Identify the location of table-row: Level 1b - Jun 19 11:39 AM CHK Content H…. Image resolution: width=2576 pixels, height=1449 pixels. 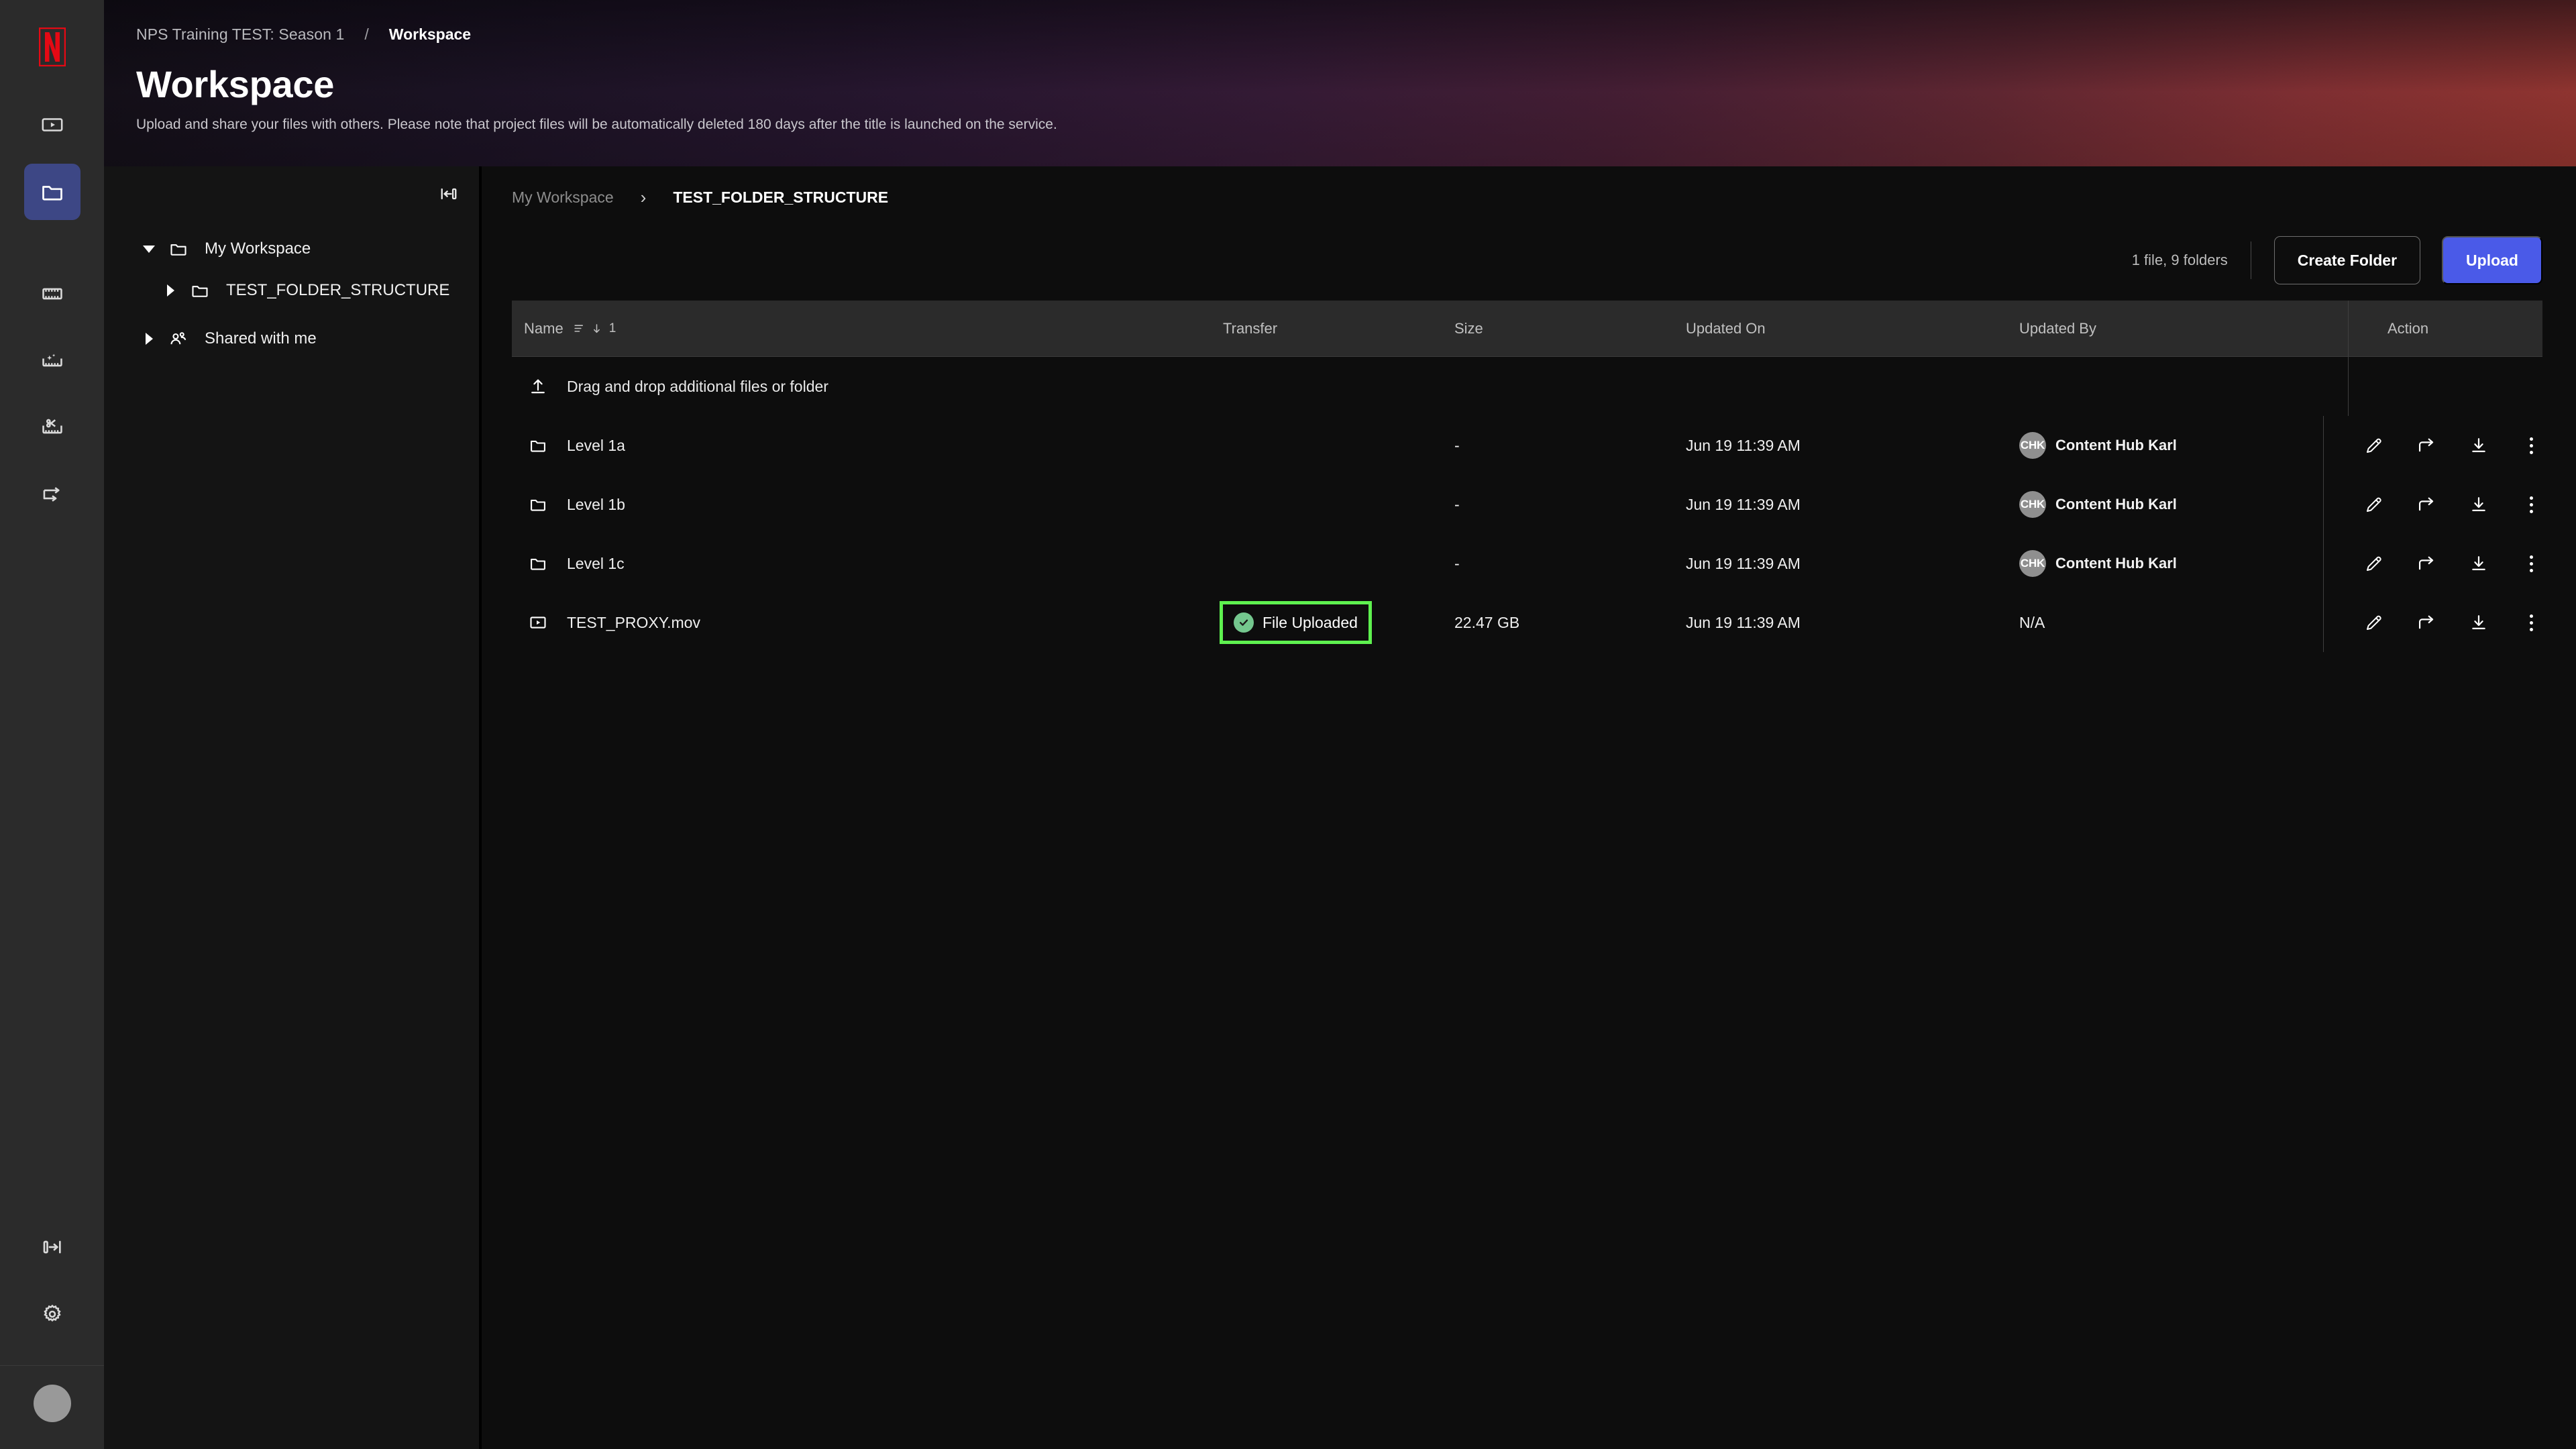
(1527, 504).